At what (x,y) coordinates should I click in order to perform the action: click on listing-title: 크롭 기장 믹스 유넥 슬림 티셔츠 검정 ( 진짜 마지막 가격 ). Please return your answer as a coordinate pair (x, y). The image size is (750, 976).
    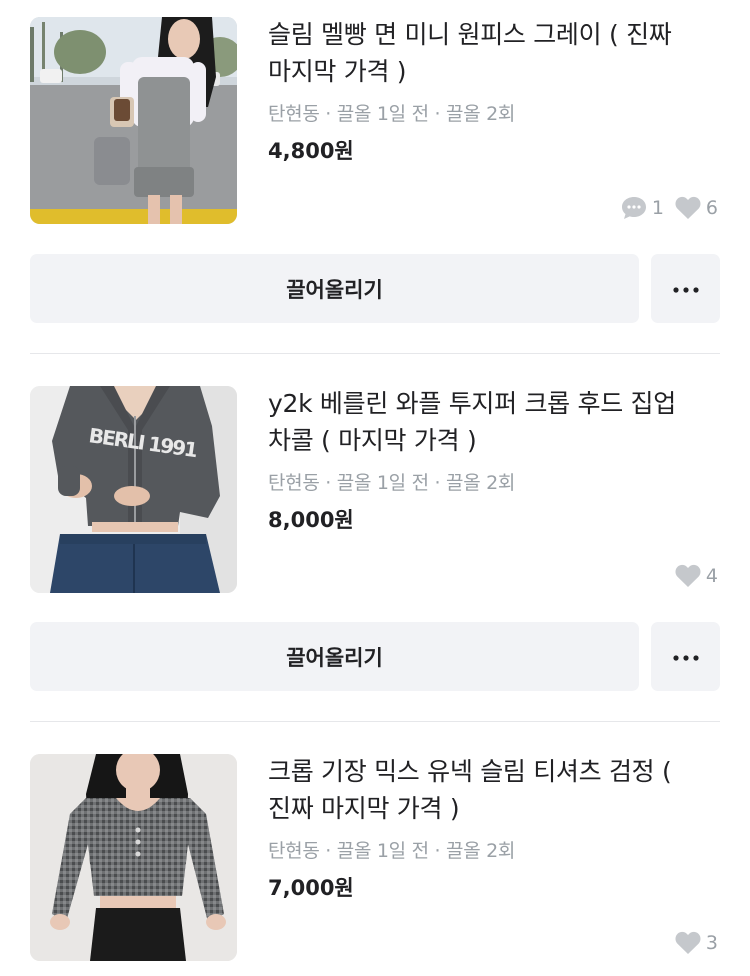
    Looking at the image, I should click on (488, 790).